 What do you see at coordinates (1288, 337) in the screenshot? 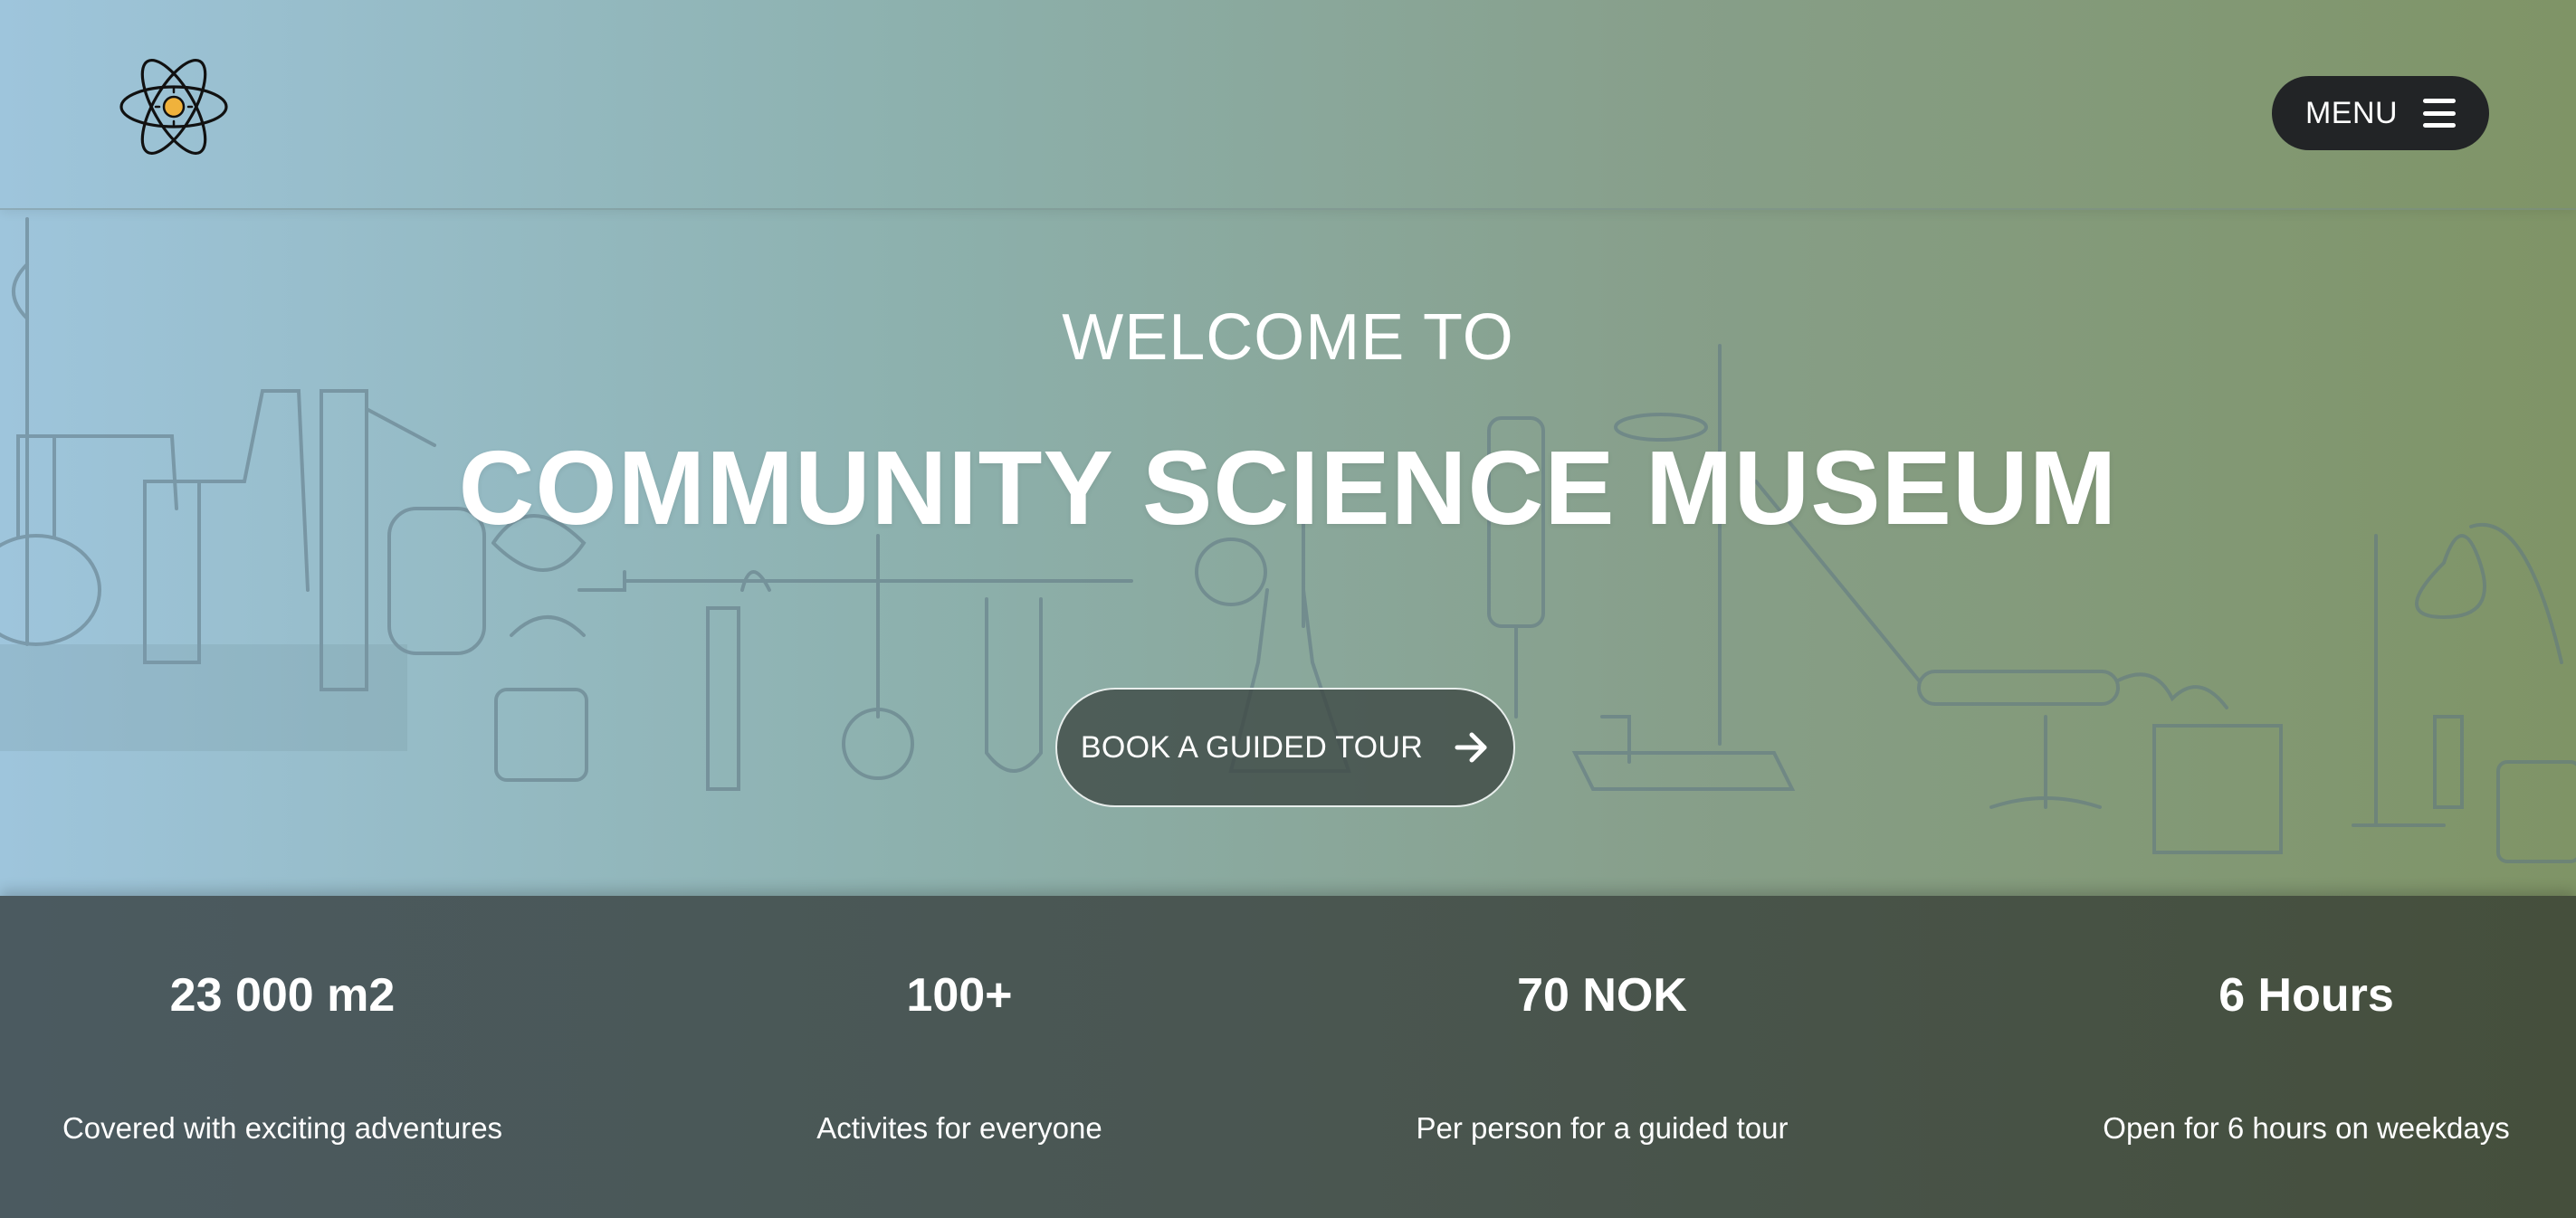
I see `welcome-heading: WELCOME TO` at bounding box center [1288, 337].